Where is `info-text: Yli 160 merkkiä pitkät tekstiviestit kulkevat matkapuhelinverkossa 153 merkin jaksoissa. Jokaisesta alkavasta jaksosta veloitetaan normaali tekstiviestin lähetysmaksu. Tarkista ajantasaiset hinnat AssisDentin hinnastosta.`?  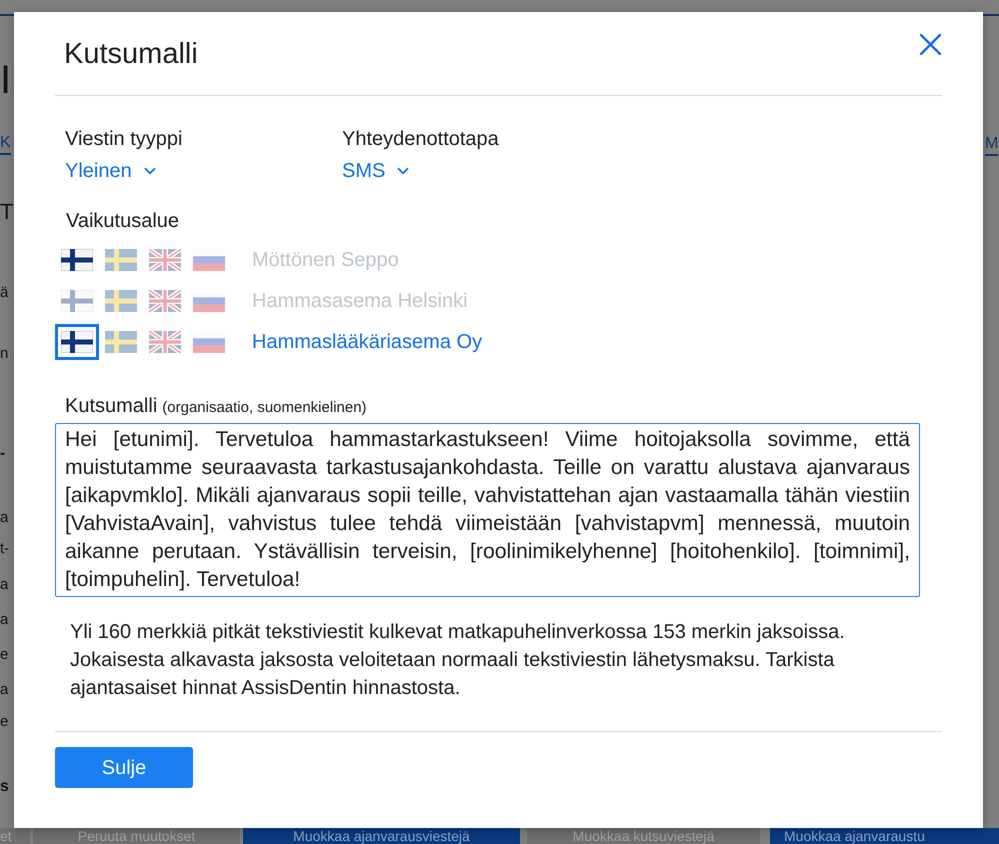 info-text: Yli 160 merkkiä pitkät tekstiviestit kulkevat matkapuhelinverkossa 153 merkin jaksoissa. Jokaisesta alkavasta jaksosta veloitetaan normaali tekstiviestin lähetysmaksu. Tarkista ajantasaiset hinnat AssisDentin hinnastosta. is located at coordinates (458, 660).